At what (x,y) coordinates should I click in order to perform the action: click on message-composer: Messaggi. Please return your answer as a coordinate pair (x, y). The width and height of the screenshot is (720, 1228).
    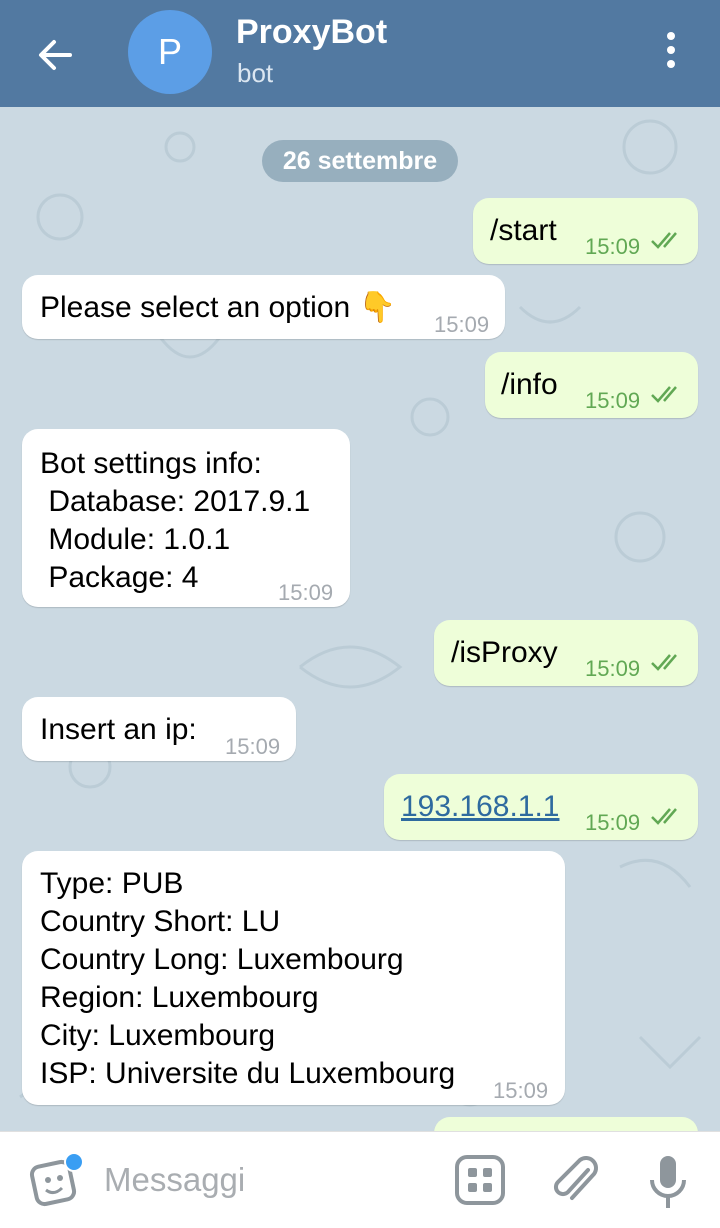
    Looking at the image, I should click on (360, 1179).